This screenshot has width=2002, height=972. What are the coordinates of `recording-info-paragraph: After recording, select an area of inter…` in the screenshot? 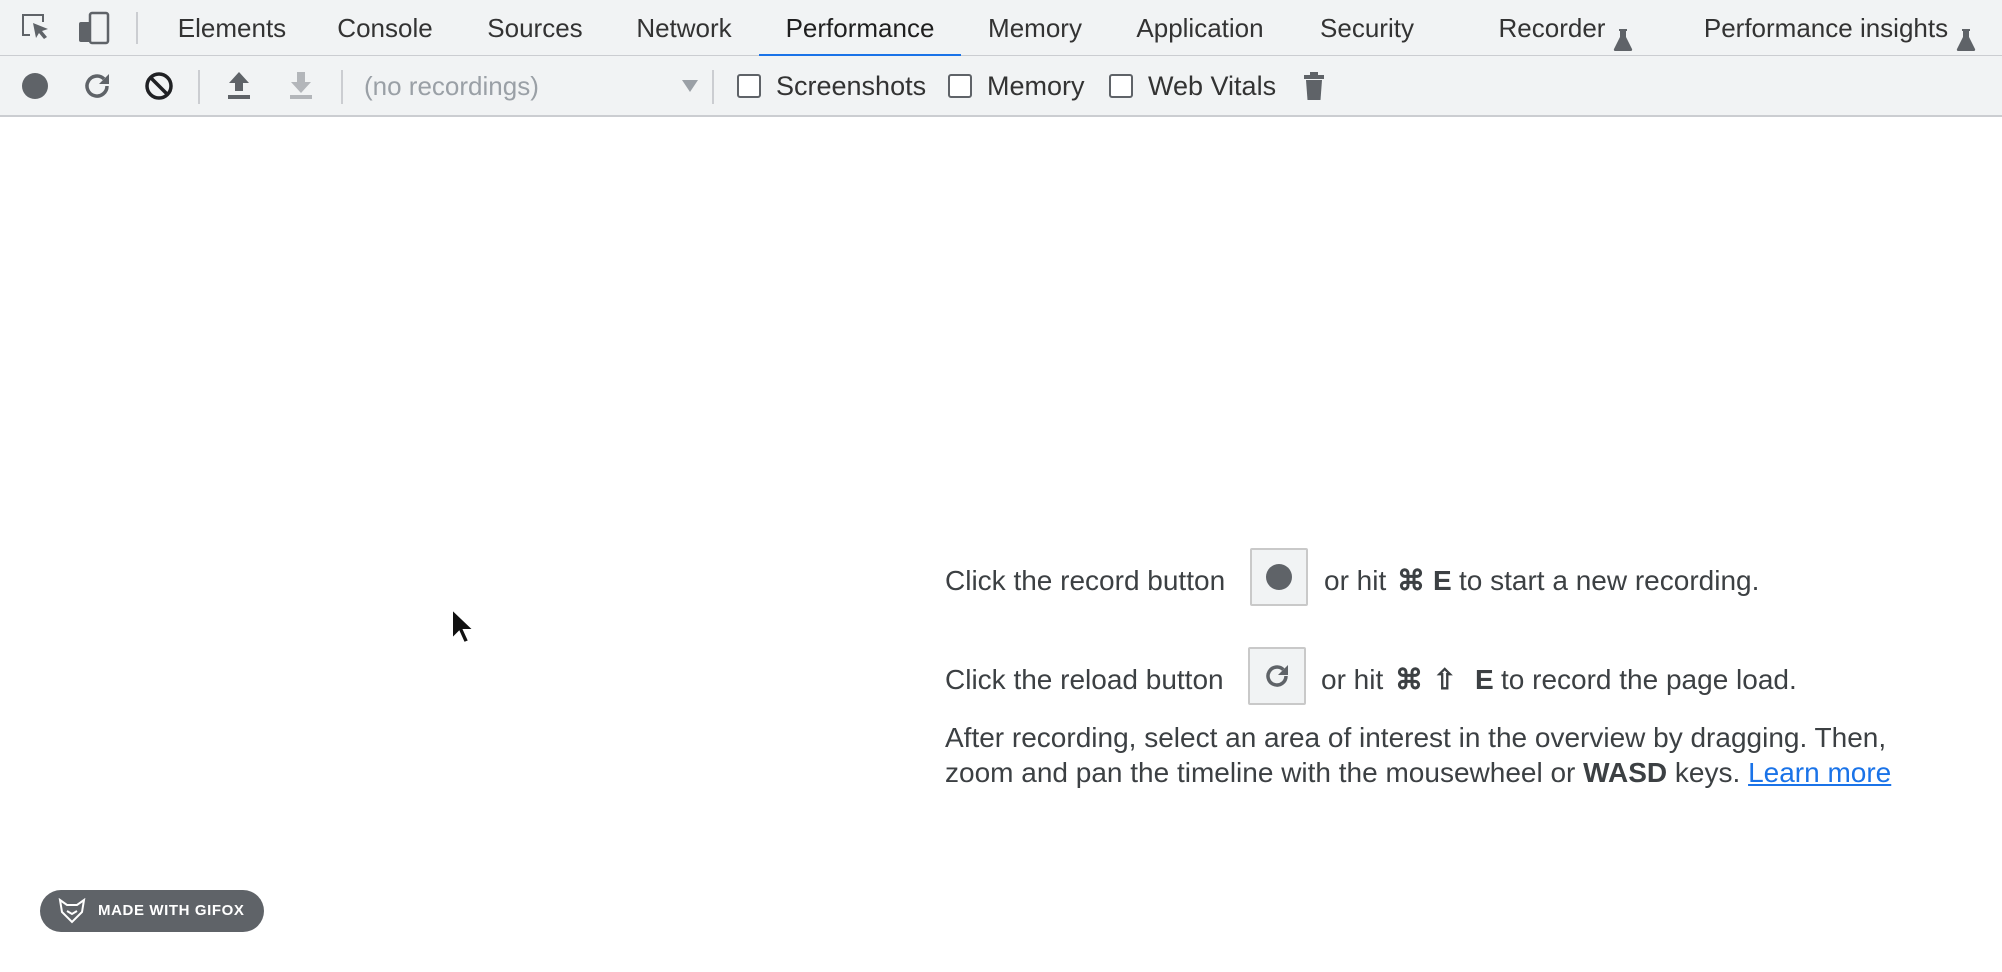 It's located at (1418, 755).